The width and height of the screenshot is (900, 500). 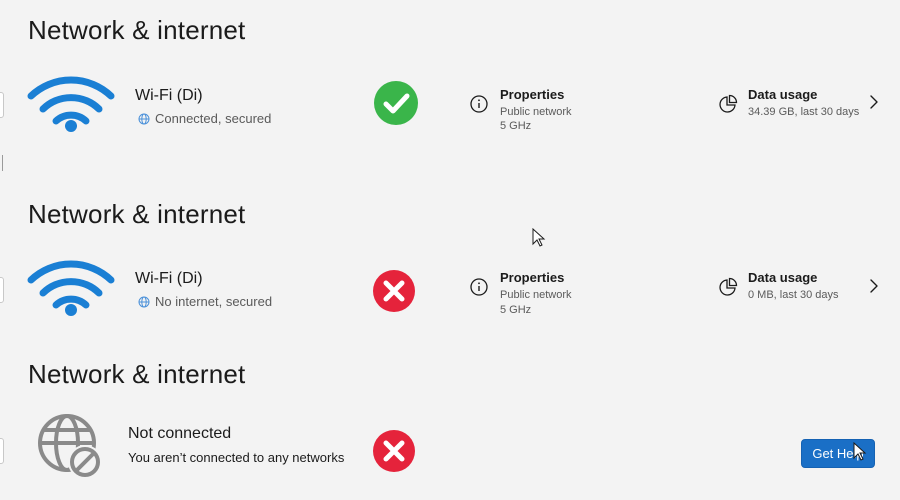 I want to click on check-circle-icon, so click(x=396, y=103).